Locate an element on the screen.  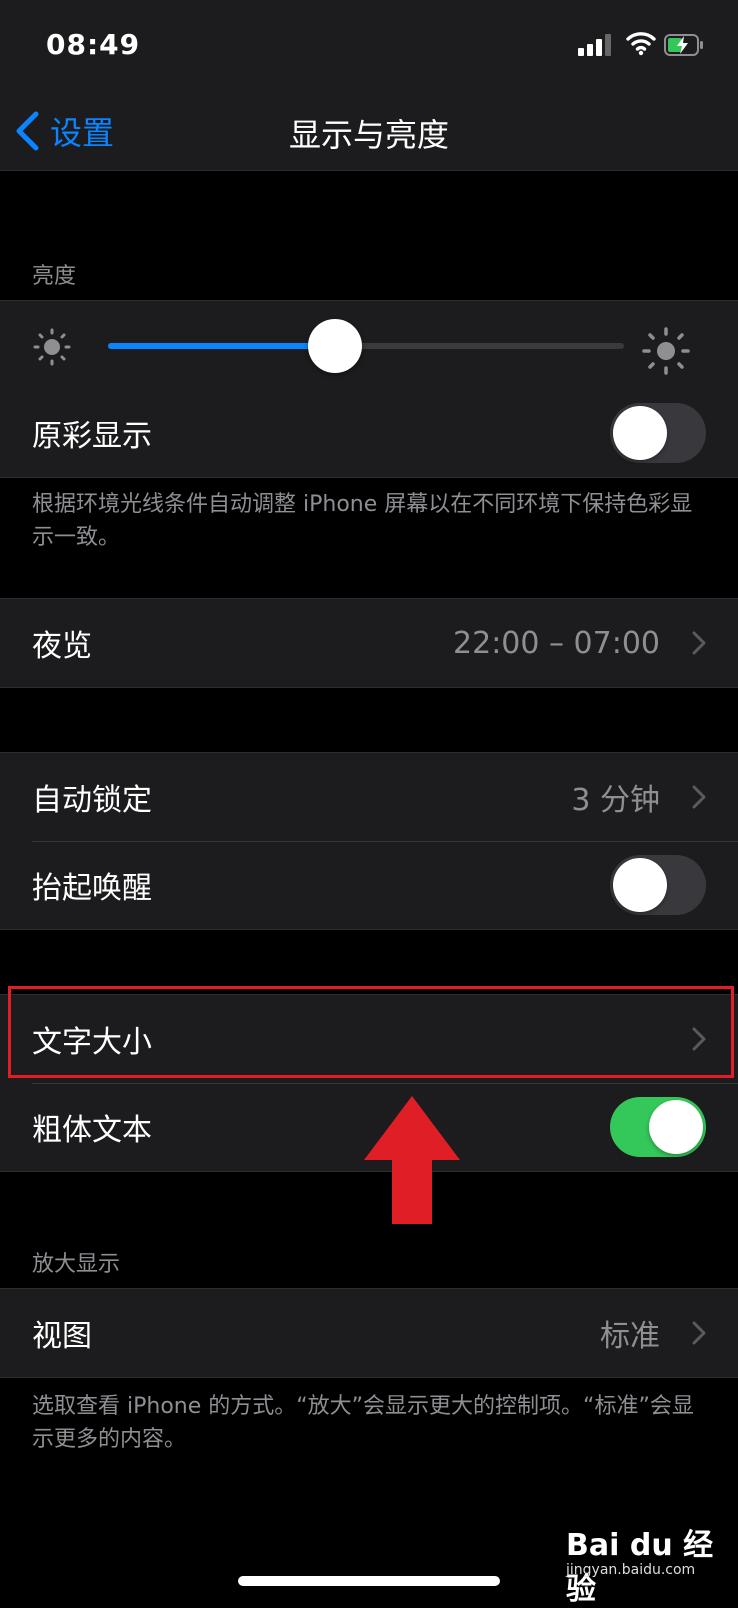
brightness-slider-fill is located at coordinates (222, 346).